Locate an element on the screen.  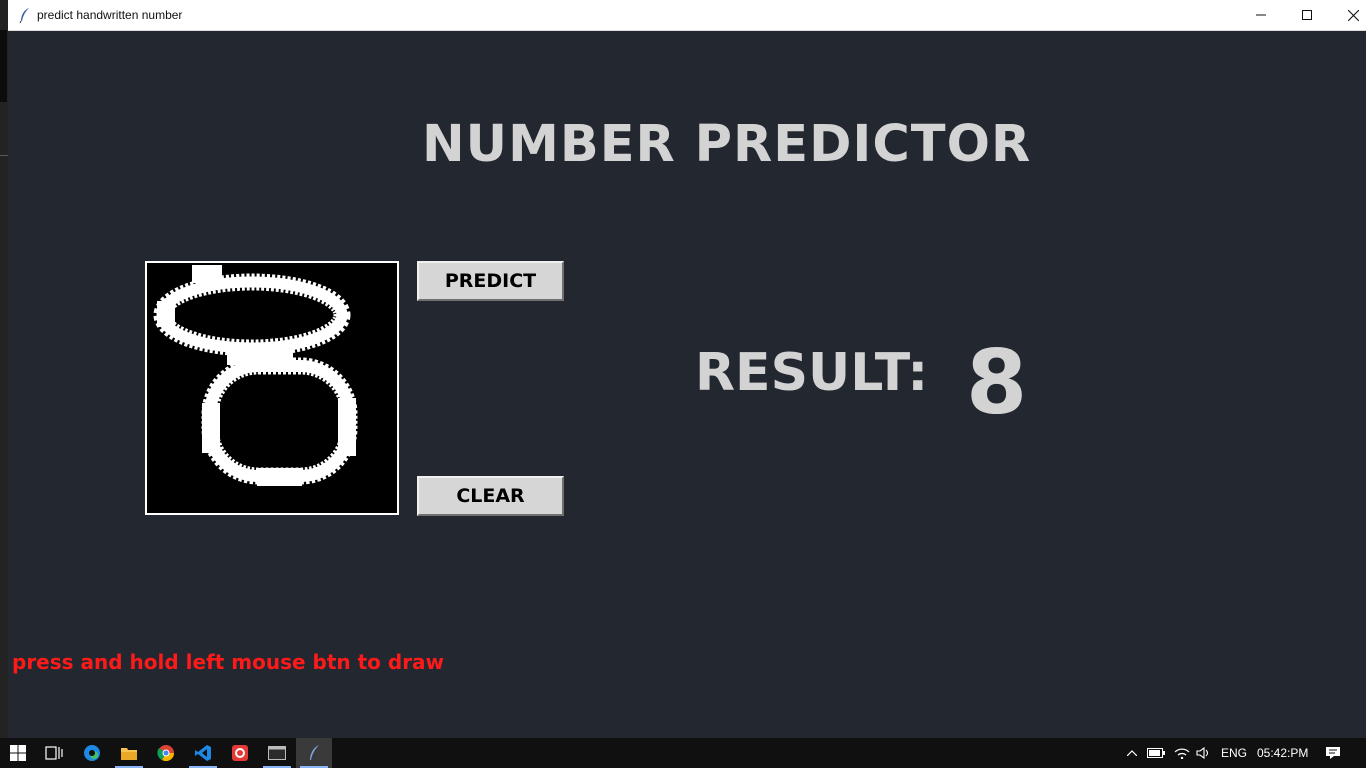
maximize-button is located at coordinates (1307, 15).